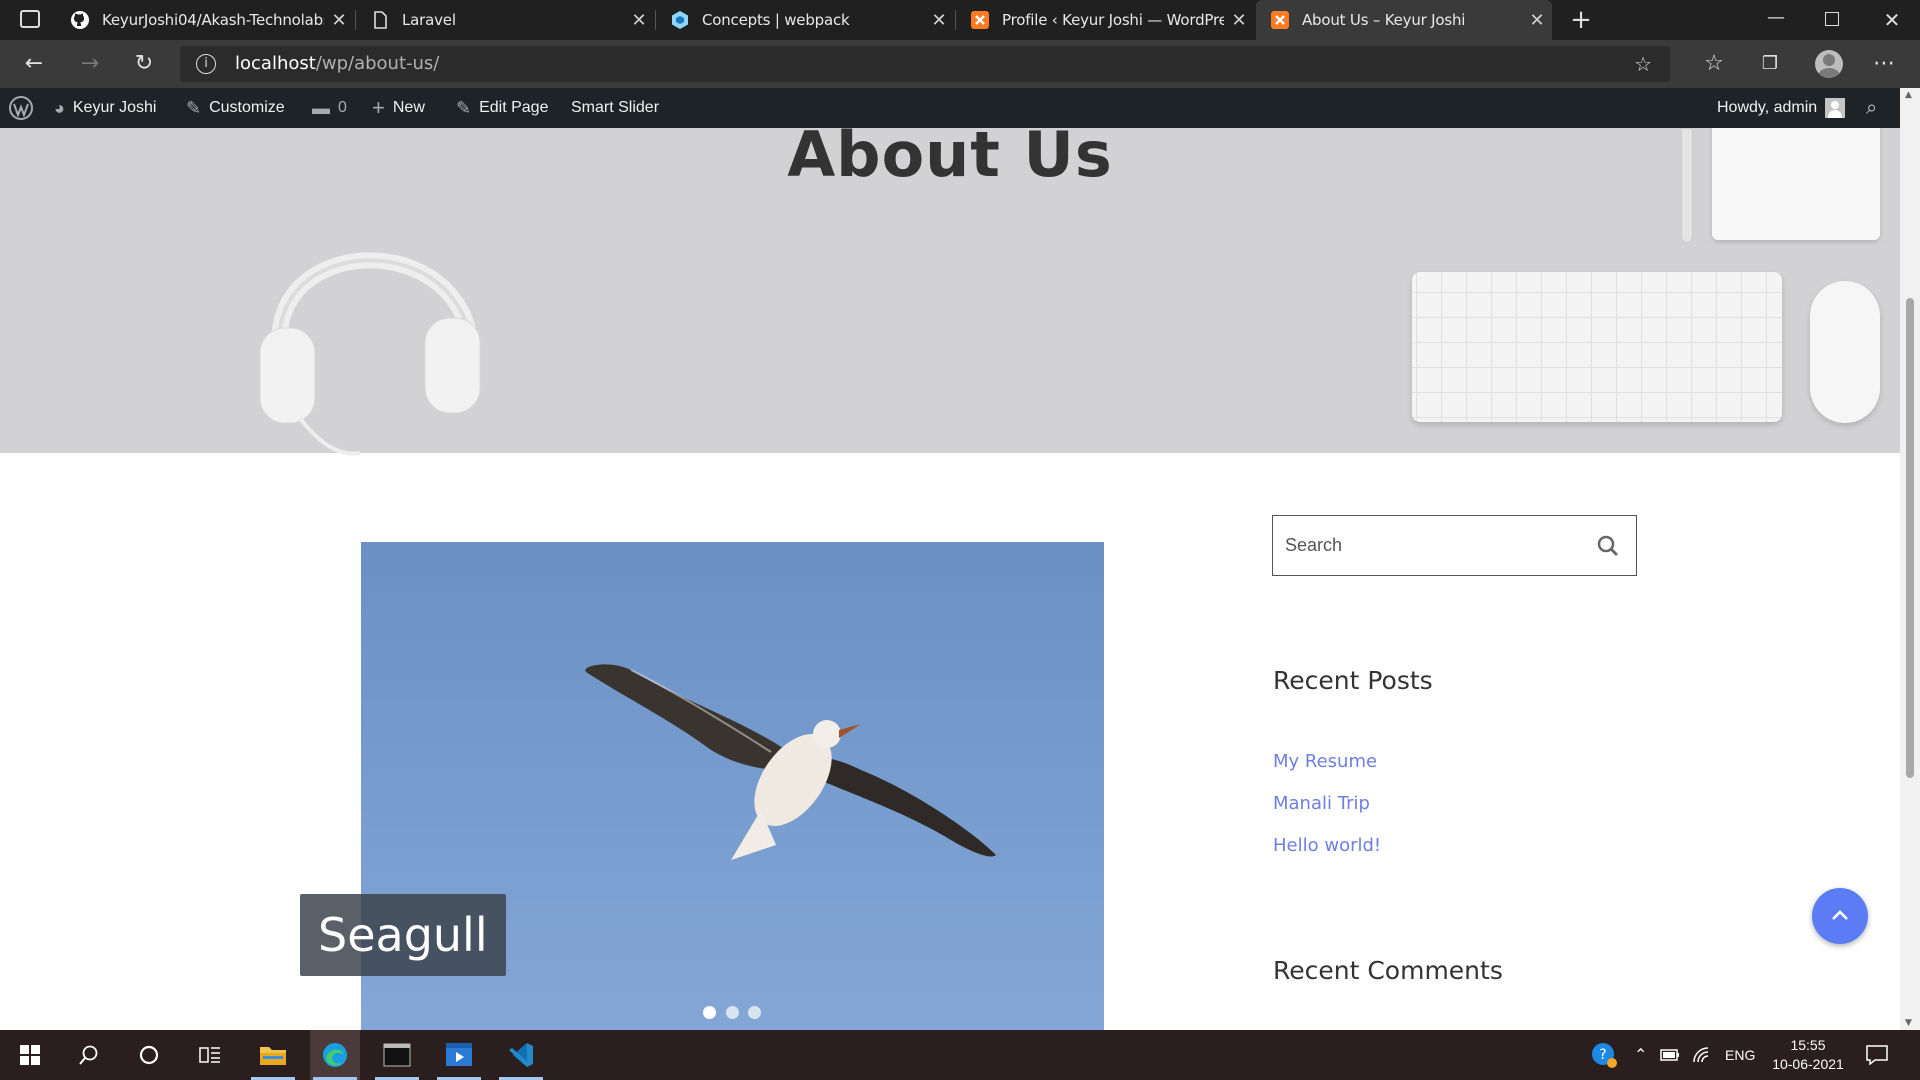 This screenshot has height=1080, width=1920. I want to click on page-scrollbar: ▲ ▼, so click(1910, 559).